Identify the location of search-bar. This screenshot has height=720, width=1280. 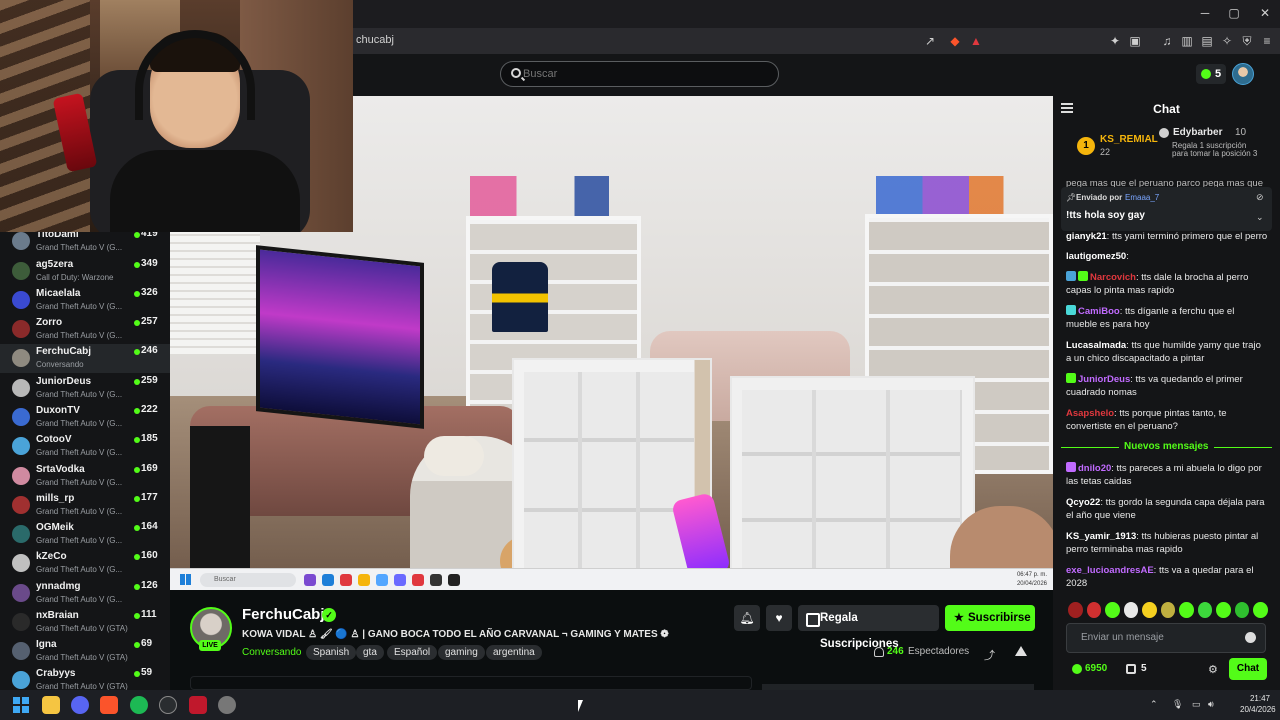
(639, 74).